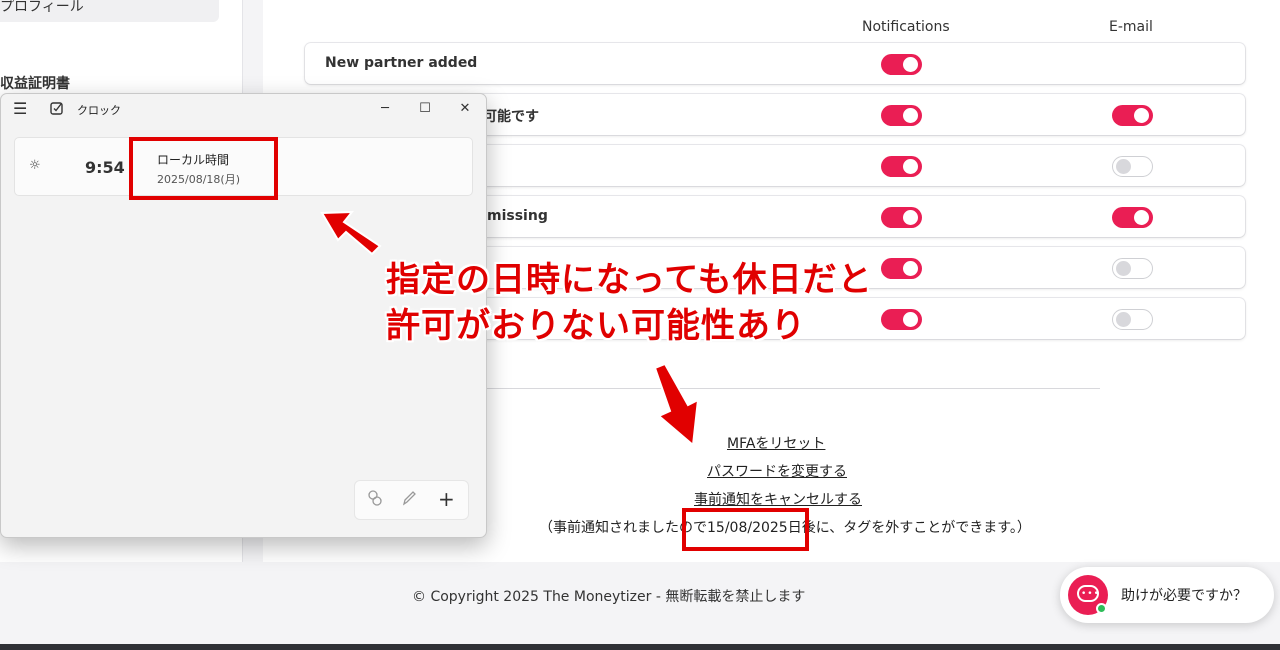  Describe the element at coordinates (629, 280) in the screenshot. I see `annotation-line: 指定の日時になっても休日だと` at that location.